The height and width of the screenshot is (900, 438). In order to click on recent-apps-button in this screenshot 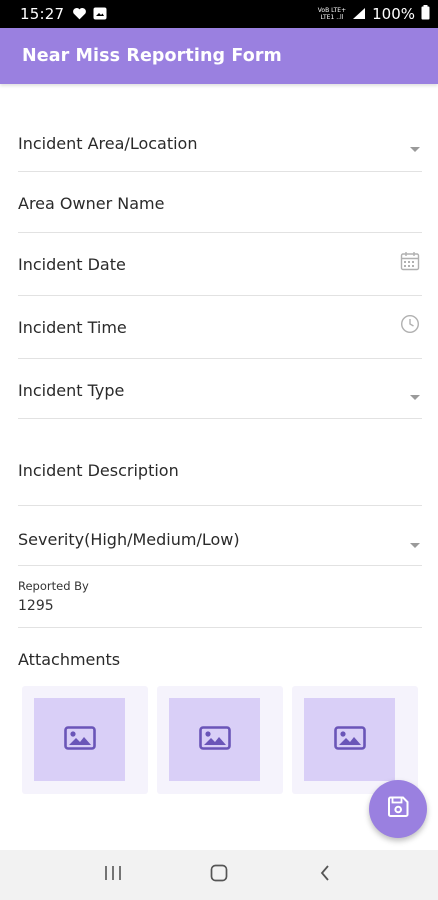, I will do `click(113, 875)`.